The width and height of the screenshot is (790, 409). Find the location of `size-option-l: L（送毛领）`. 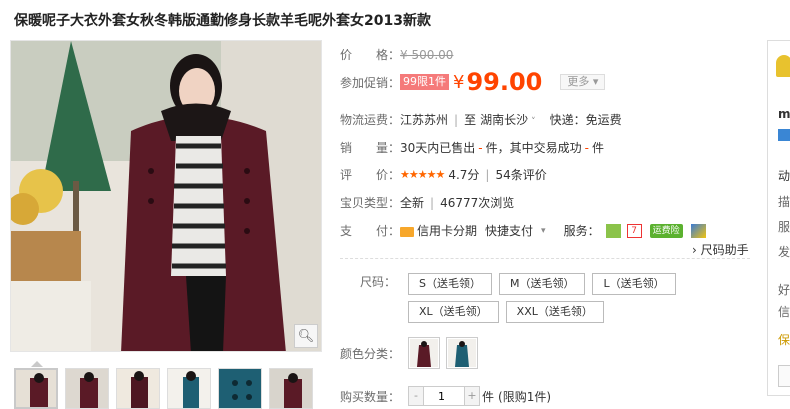

size-option-l: L（送毛领） is located at coordinates (634, 284).